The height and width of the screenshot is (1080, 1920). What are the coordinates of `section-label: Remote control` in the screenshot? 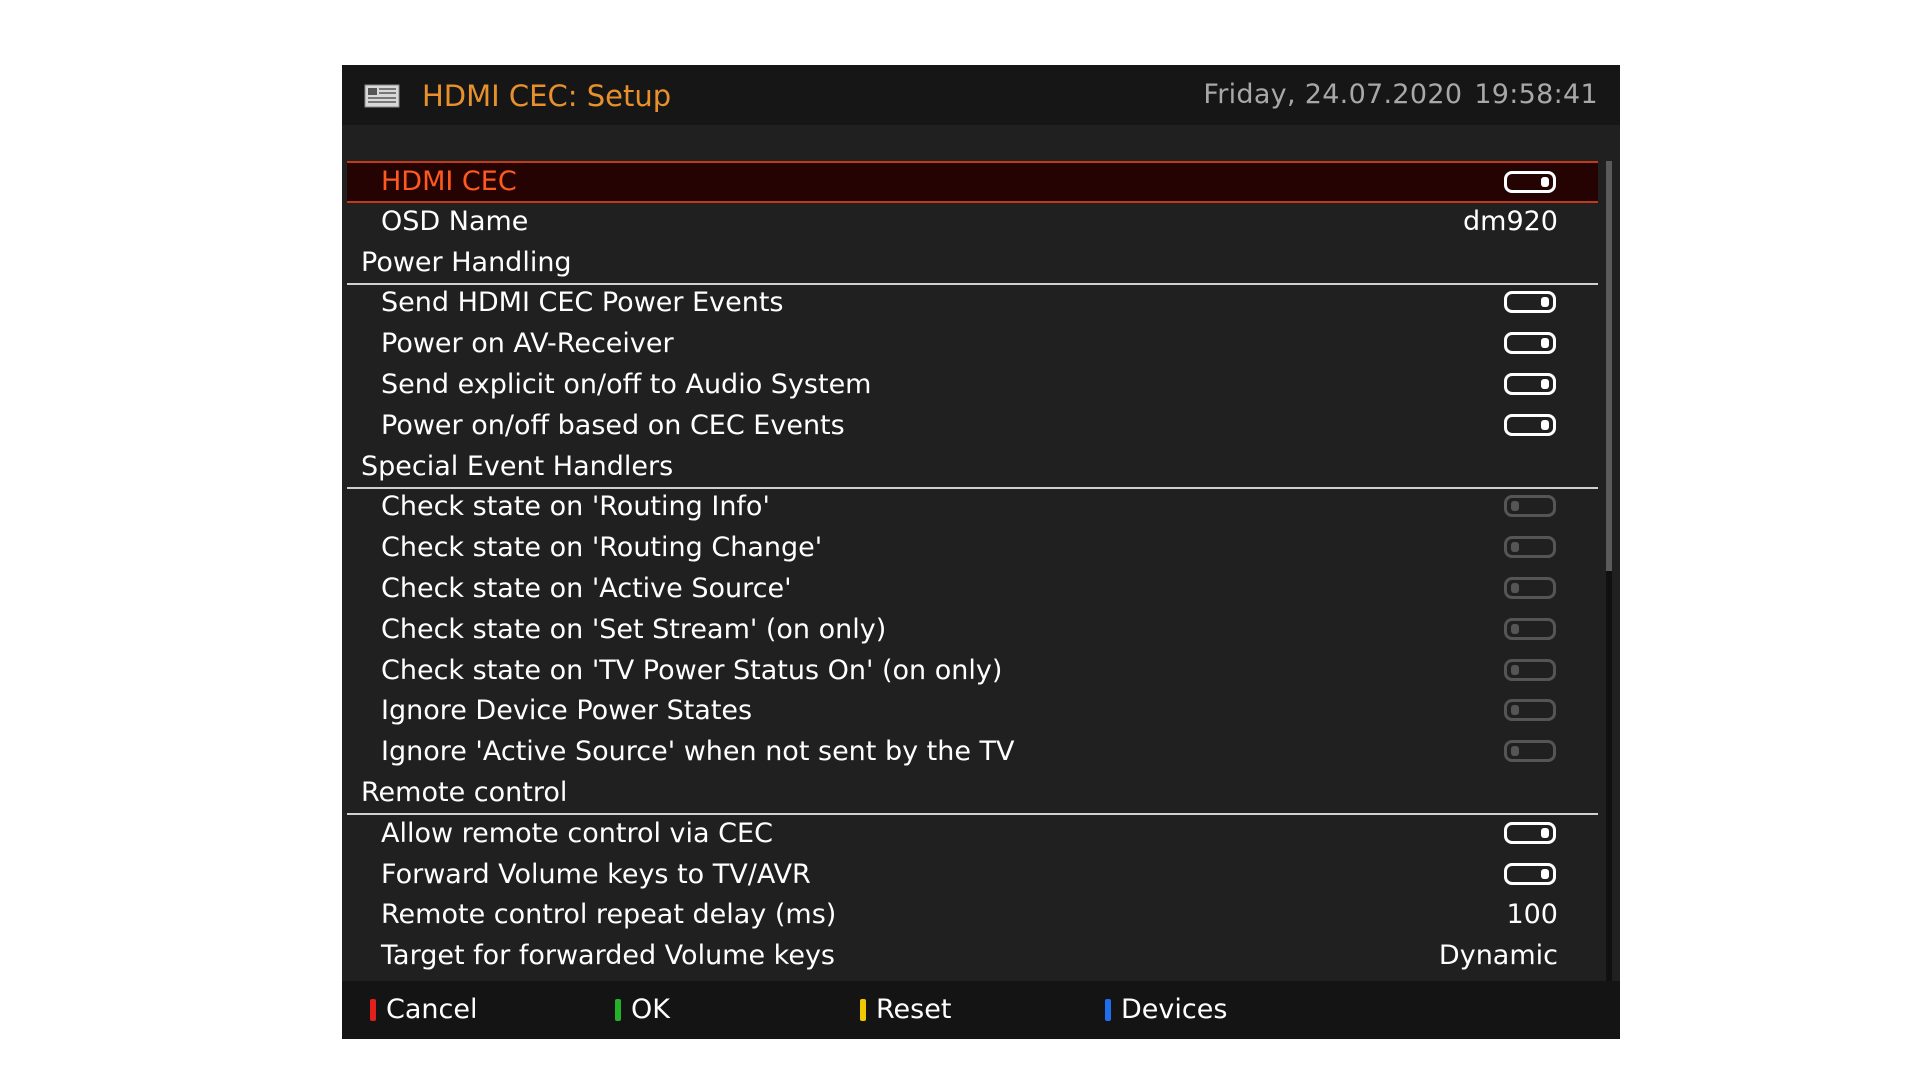 It's located at (464, 792).